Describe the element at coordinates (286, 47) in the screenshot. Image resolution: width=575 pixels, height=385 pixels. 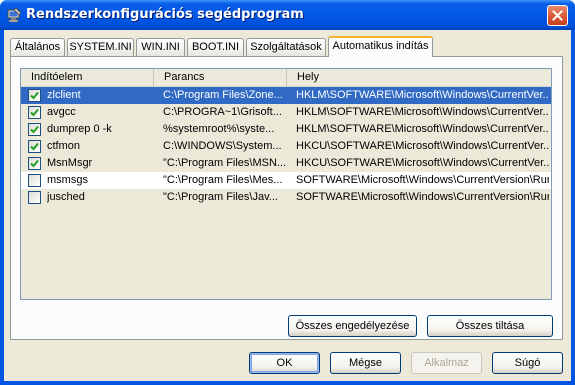
I see `tab-szolgaltatasok: Szolgáltatások` at that location.